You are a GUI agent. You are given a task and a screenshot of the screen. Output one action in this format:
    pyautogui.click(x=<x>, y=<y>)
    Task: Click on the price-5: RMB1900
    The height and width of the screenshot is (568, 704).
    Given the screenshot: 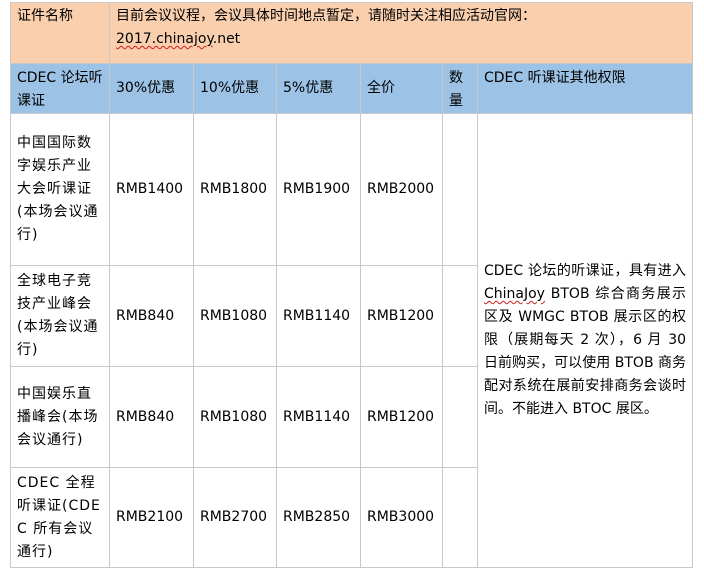 What is the action you would take?
    pyautogui.click(x=318, y=189)
    